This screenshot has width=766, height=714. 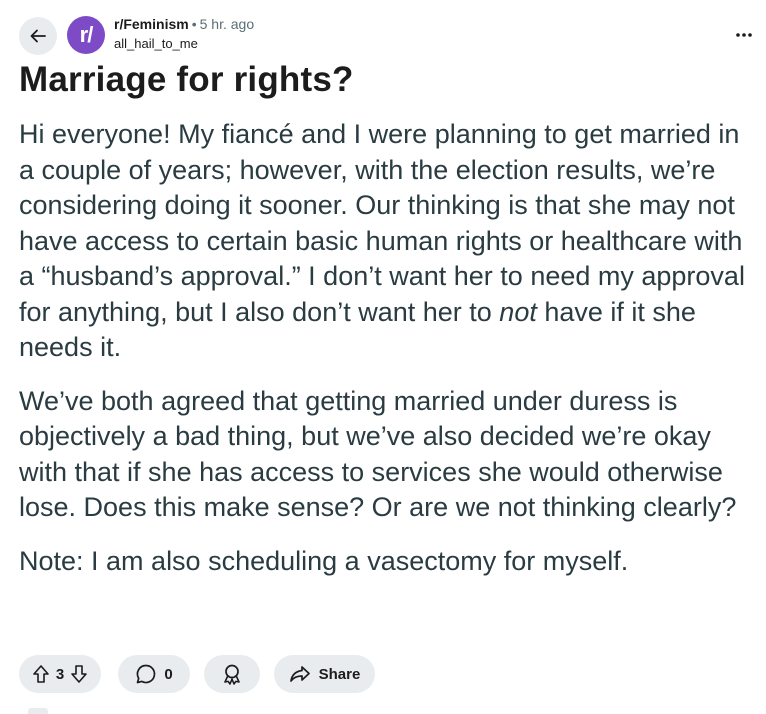 What do you see at coordinates (146, 674) in the screenshot?
I see `comment-bubble-icon` at bounding box center [146, 674].